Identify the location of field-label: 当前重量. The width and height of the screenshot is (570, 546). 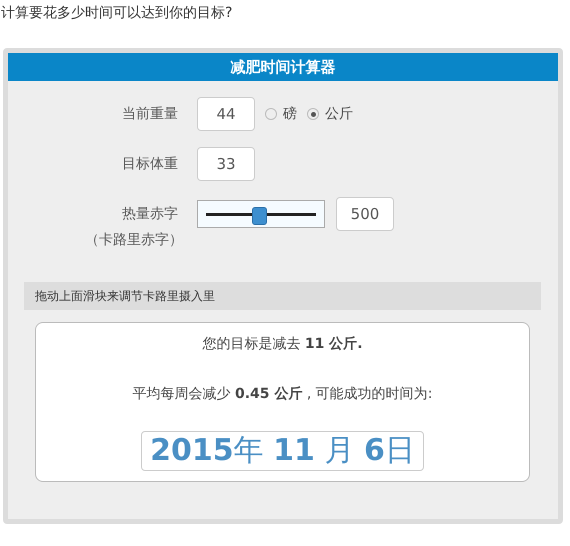
(150, 114).